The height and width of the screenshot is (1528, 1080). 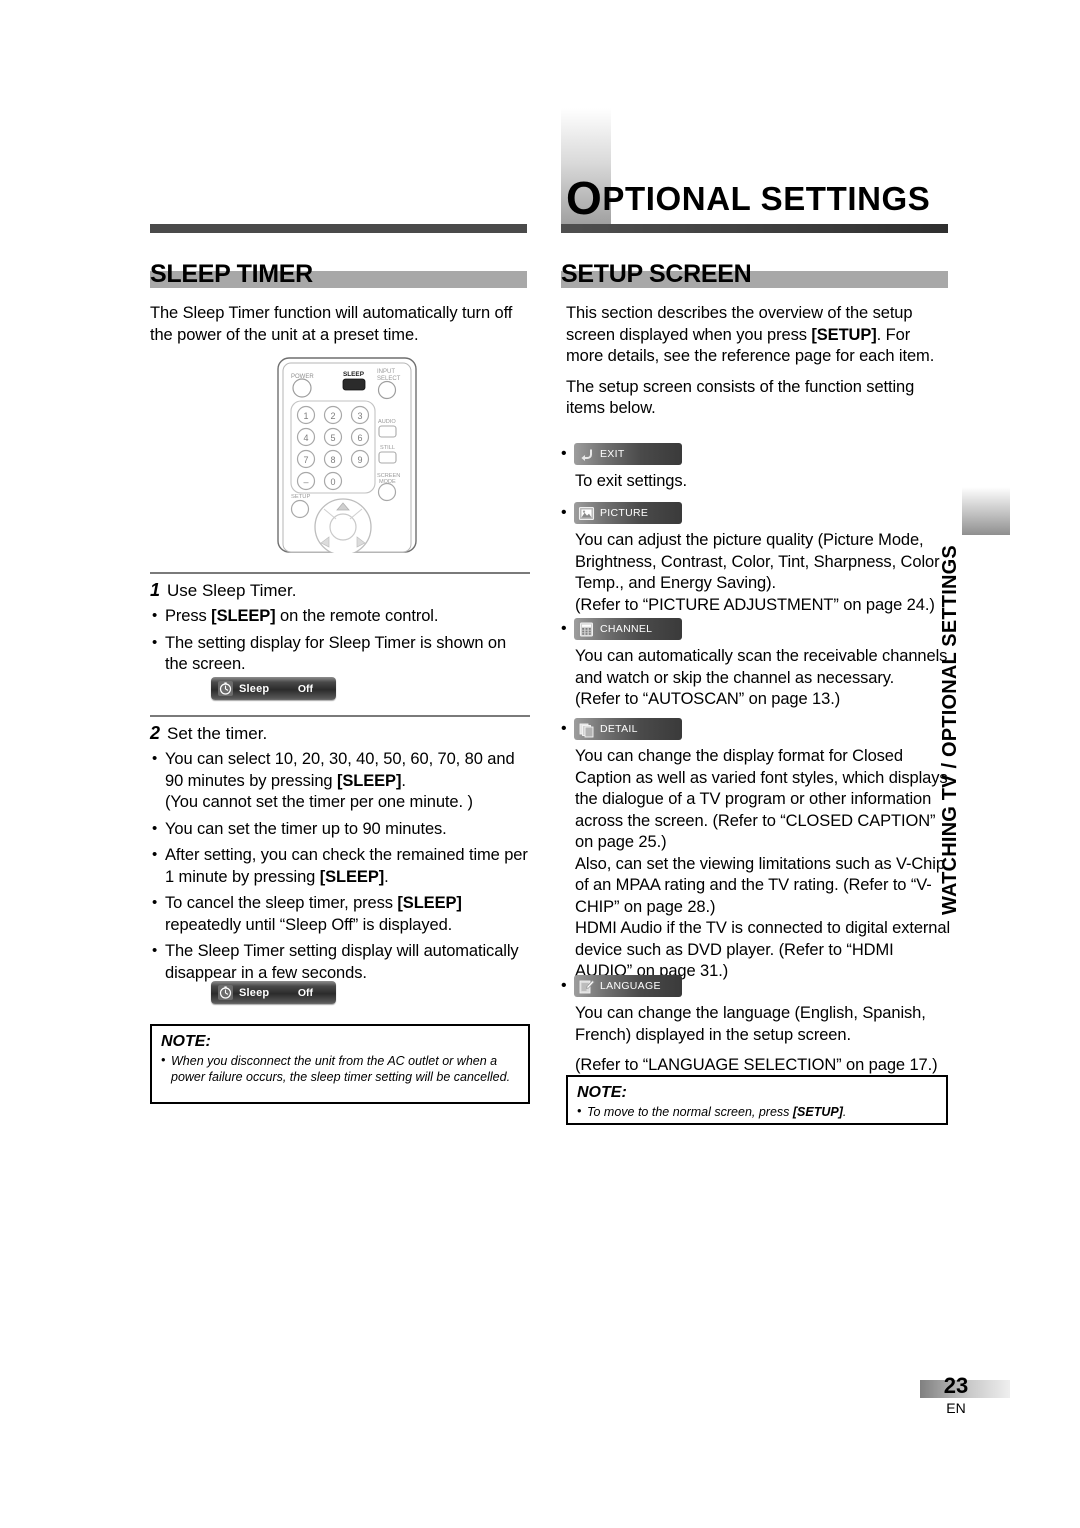 What do you see at coordinates (631, 481) in the screenshot?
I see `menu-description: To exit settings.` at bounding box center [631, 481].